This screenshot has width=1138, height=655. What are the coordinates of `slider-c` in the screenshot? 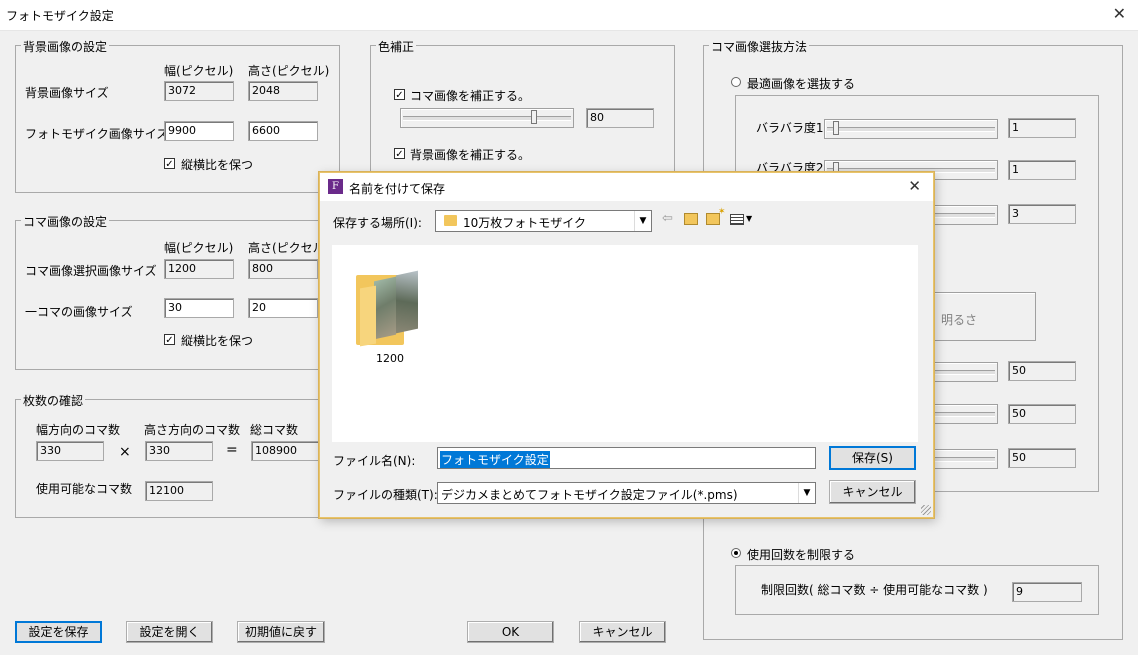 It's located at (961, 459).